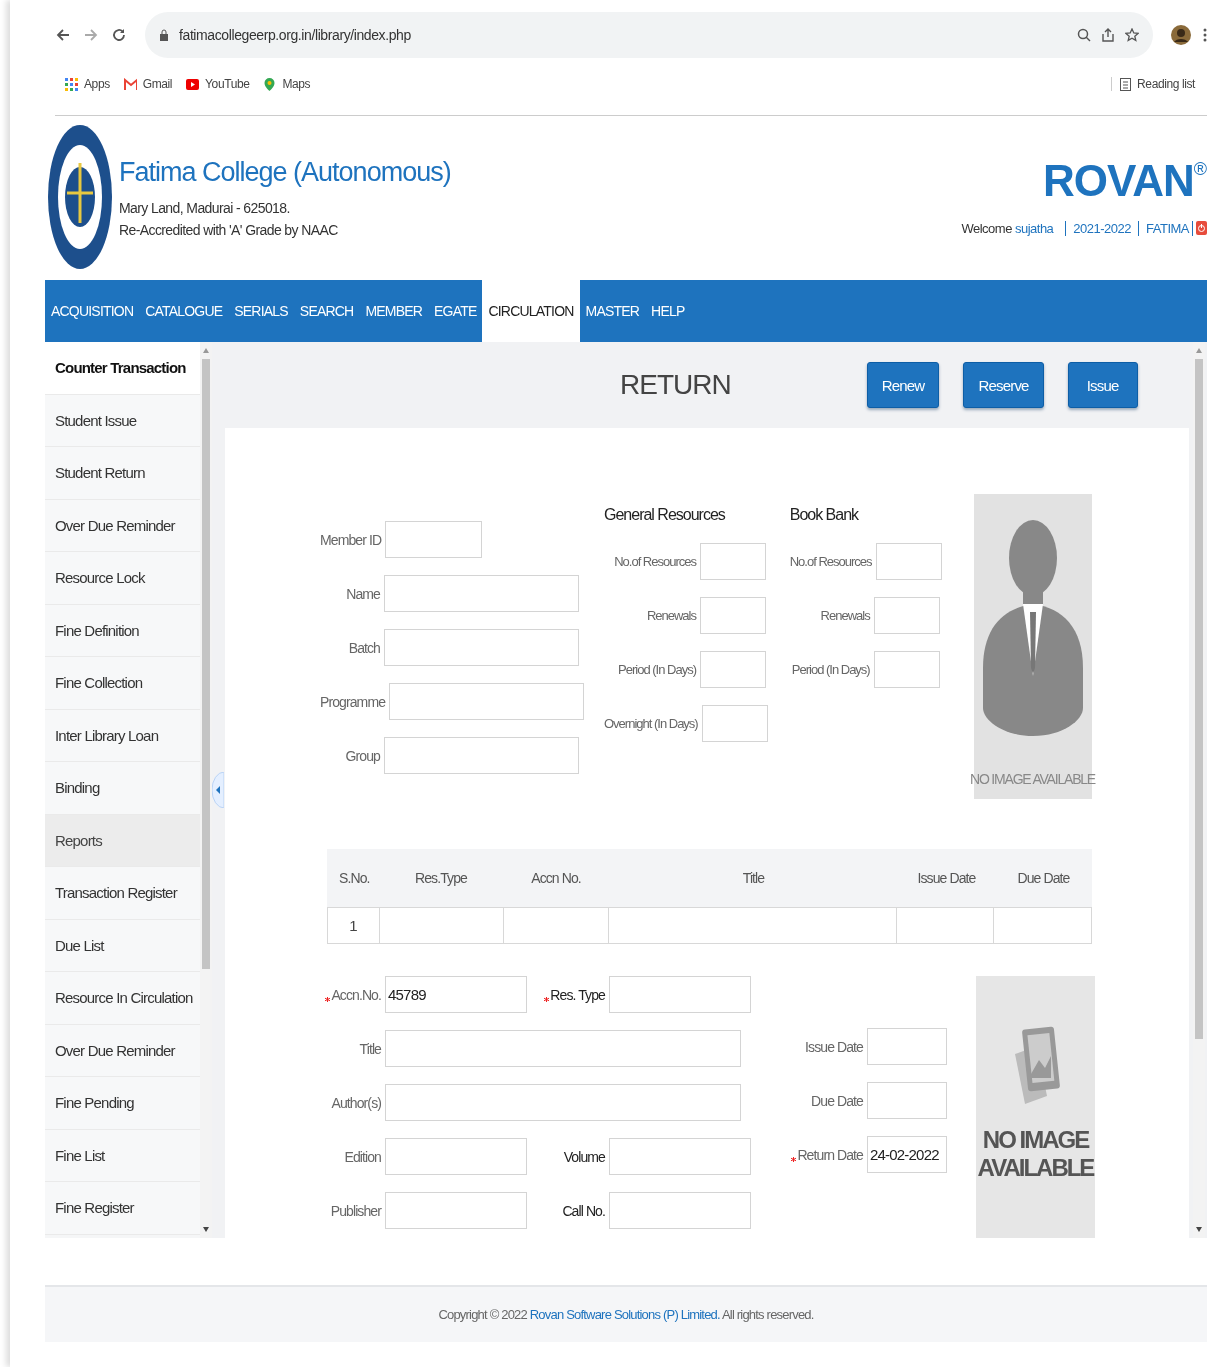 This screenshot has height=1367, width=1219. I want to click on field-label: Overnight (In Days), so click(651, 723).